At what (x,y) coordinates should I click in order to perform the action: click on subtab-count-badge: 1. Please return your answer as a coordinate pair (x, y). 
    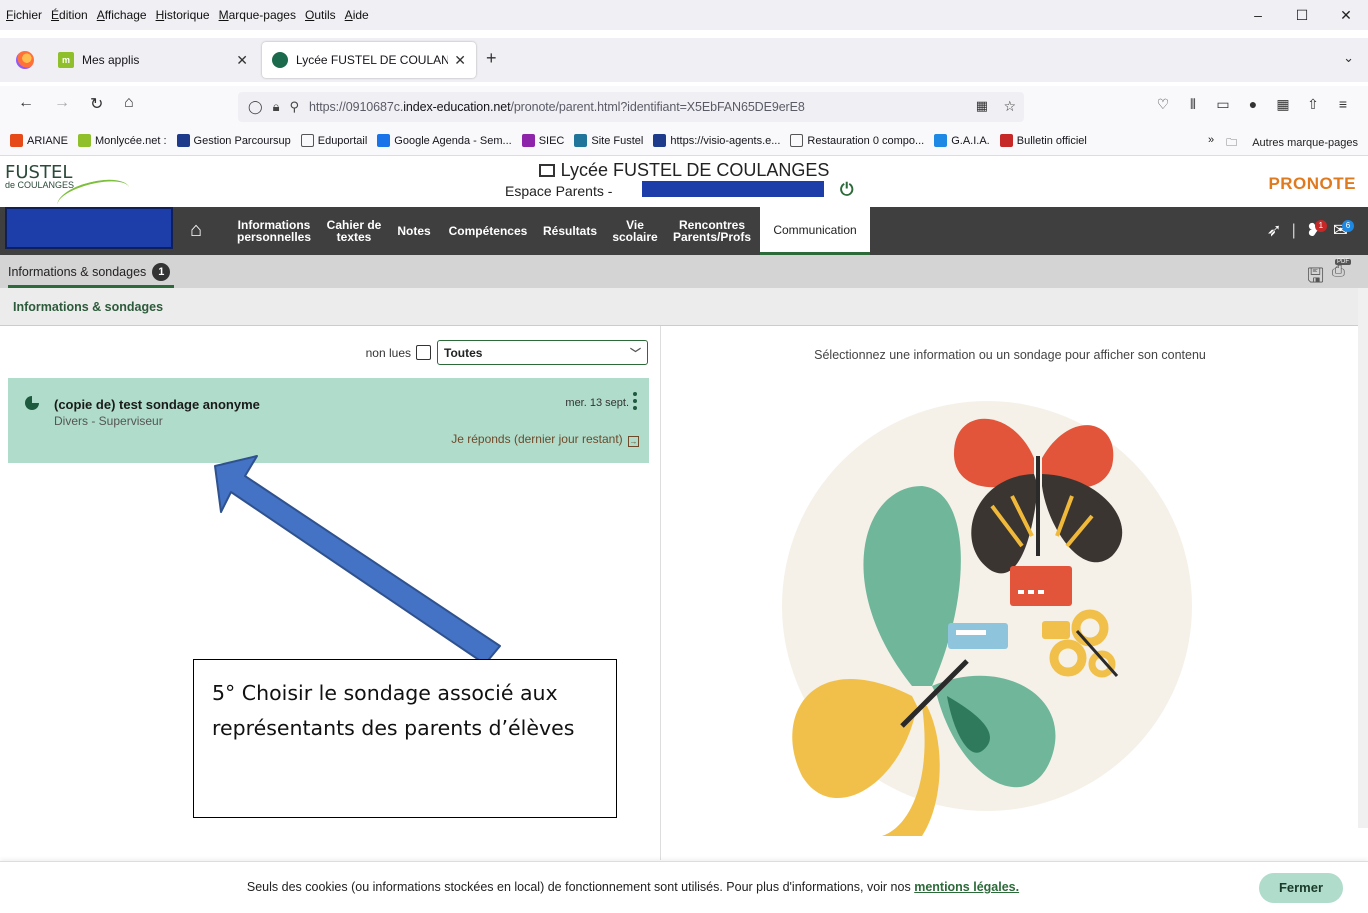
    Looking at the image, I should click on (161, 271).